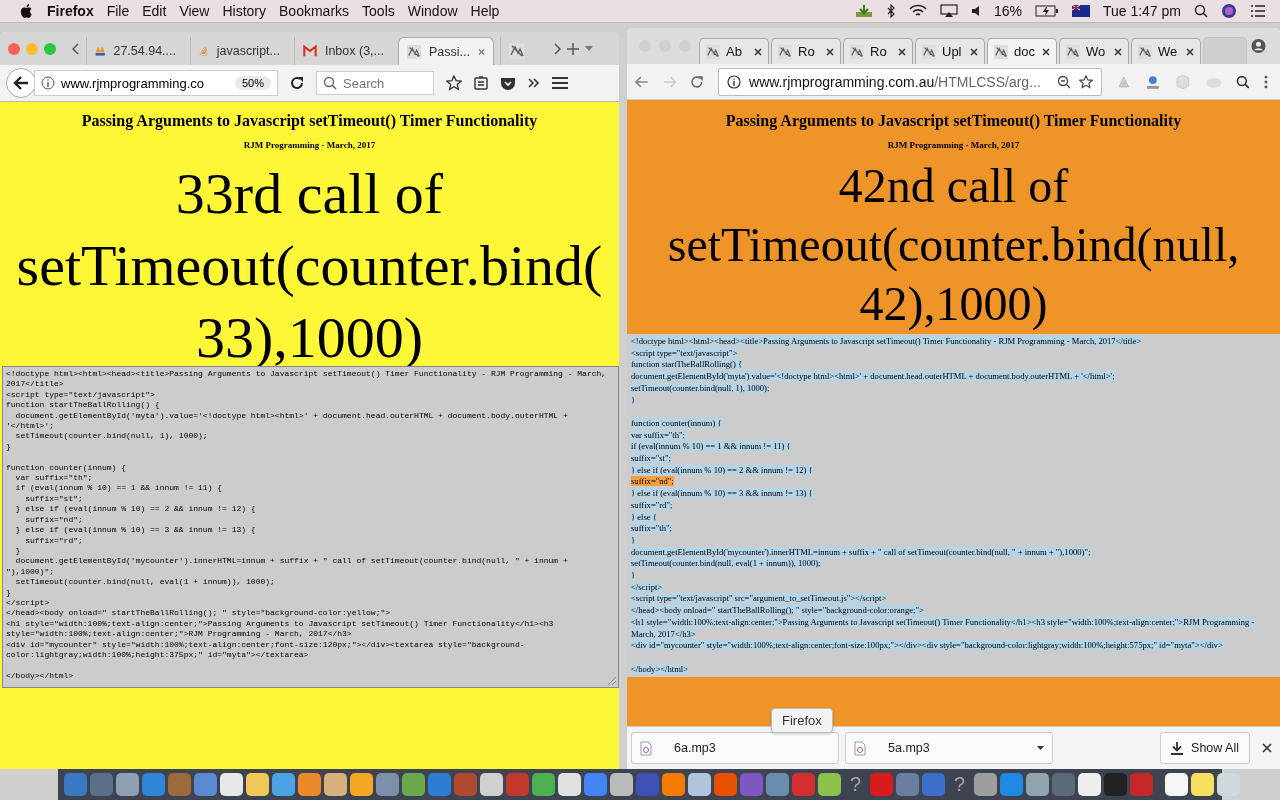  I want to click on list-icon, so click(1258, 11).